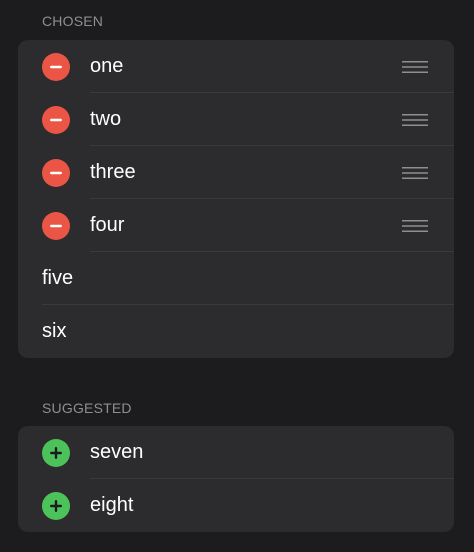  Describe the element at coordinates (73, 21) in the screenshot. I see `chosen-section-header: CHOSEN` at that location.